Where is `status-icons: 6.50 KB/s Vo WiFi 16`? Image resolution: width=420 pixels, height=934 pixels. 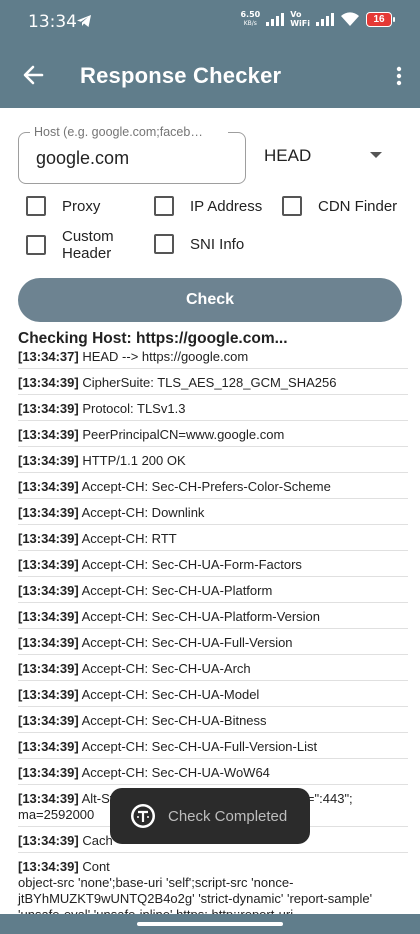
status-icons: 6.50 KB/s Vo WiFi 16 is located at coordinates (317, 19).